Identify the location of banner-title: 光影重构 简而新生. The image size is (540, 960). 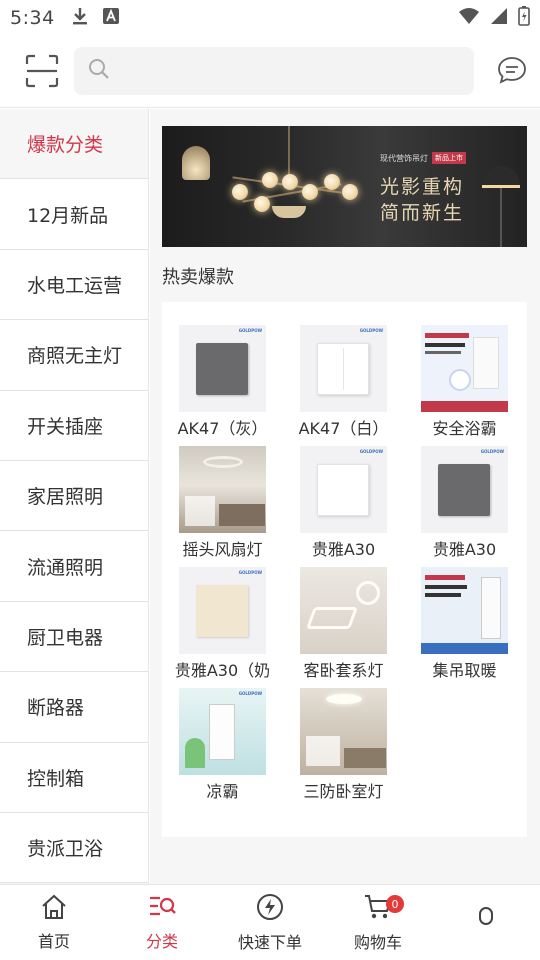
(422, 200).